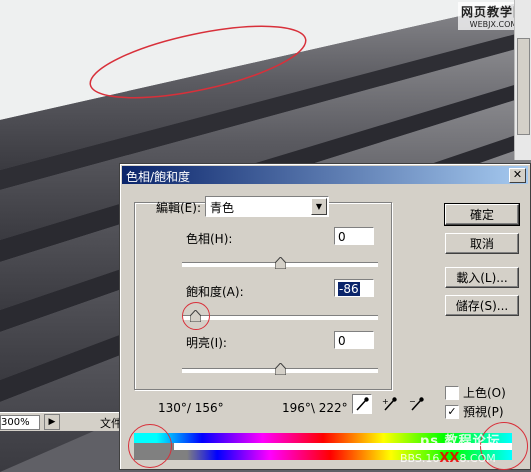 This screenshot has width=531, height=472. Describe the element at coordinates (280, 317) in the screenshot. I see `saturation-slider-track` at that location.